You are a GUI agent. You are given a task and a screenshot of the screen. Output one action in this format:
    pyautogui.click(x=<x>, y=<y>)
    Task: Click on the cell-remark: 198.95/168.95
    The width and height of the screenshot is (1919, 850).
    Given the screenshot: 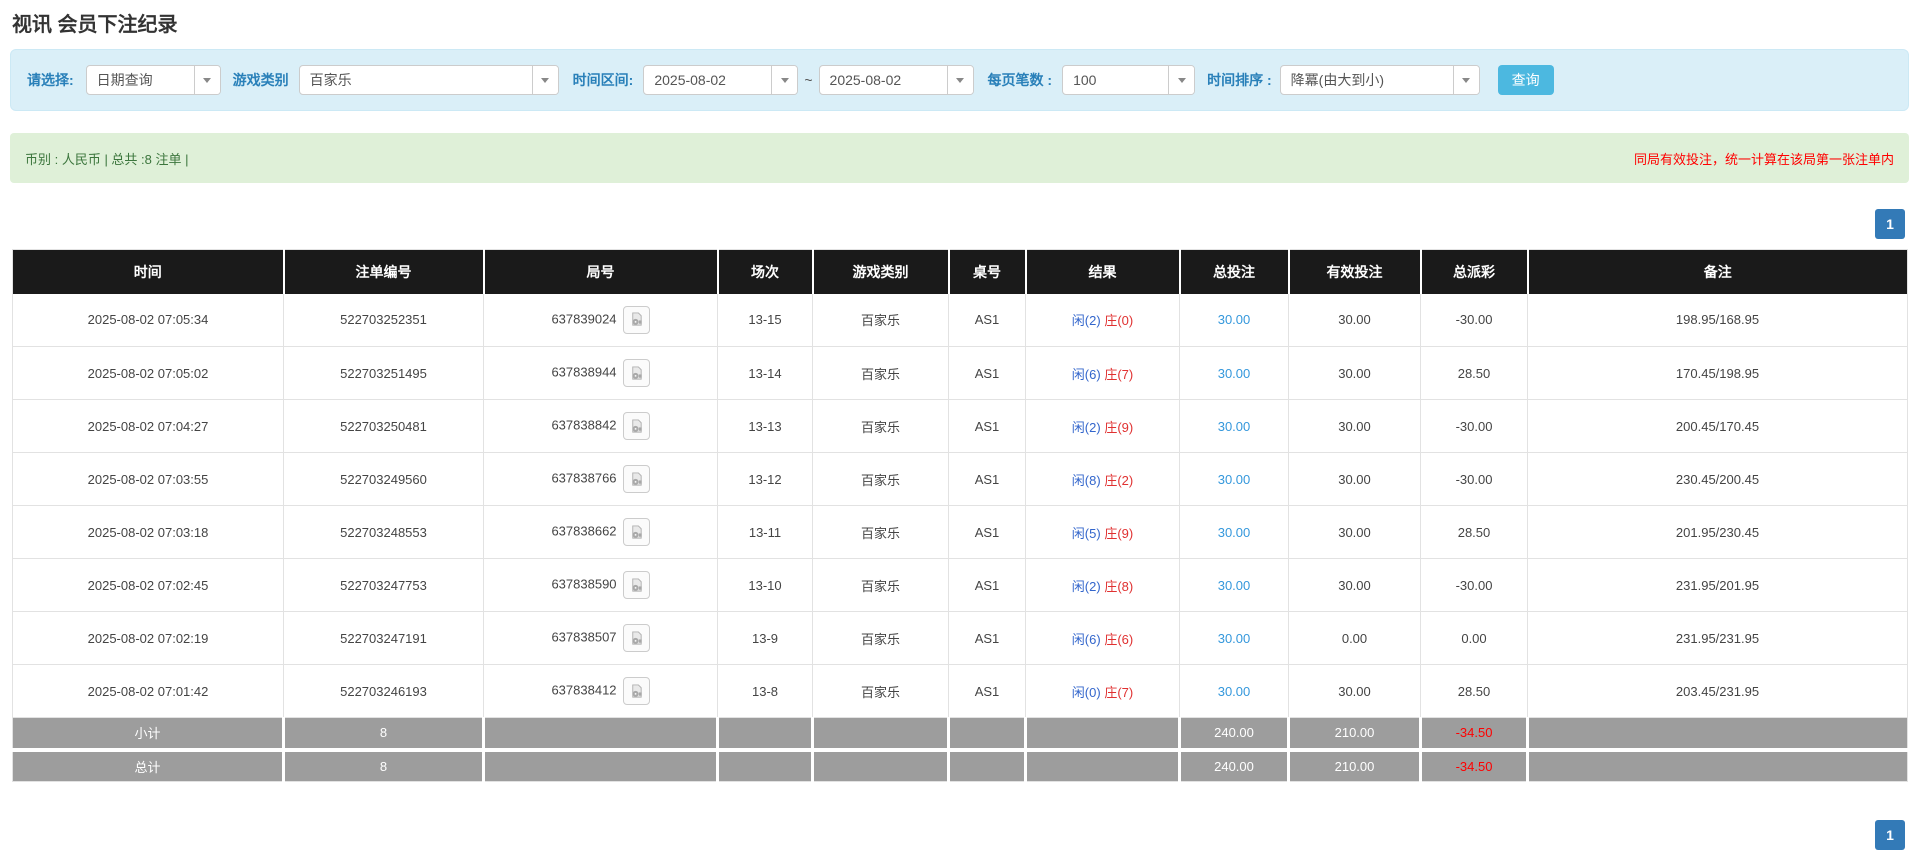 What is the action you would take?
    pyautogui.click(x=1717, y=320)
    